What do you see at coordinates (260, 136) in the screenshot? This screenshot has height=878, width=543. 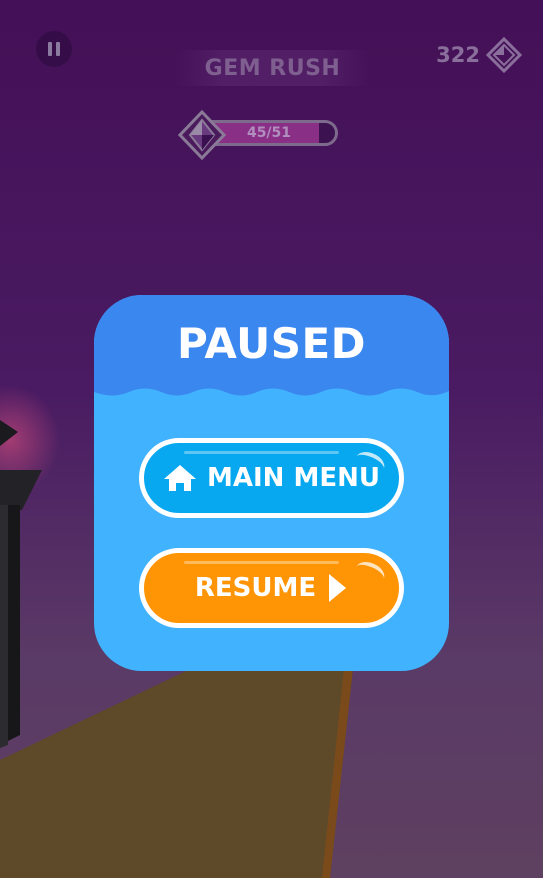 I see `level-progress: 45/51` at bounding box center [260, 136].